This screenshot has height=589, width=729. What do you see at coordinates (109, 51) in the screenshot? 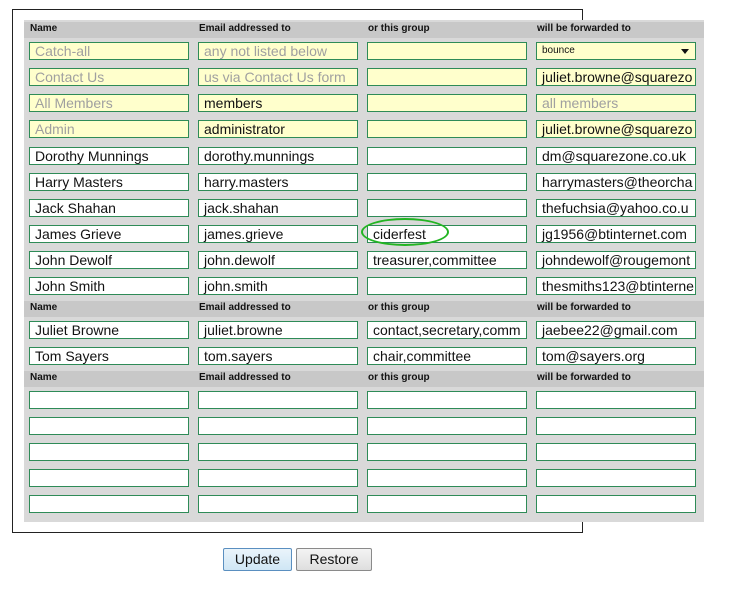
I see `name-field: Catch-all` at bounding box center [109, 51].